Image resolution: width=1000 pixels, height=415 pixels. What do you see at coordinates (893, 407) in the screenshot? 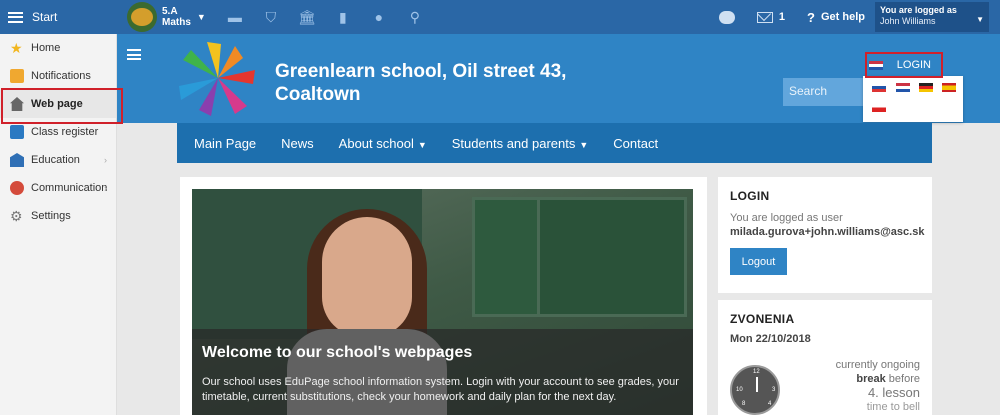
I see `bell-countdown: time to bell` at bounding box center [893, 407].